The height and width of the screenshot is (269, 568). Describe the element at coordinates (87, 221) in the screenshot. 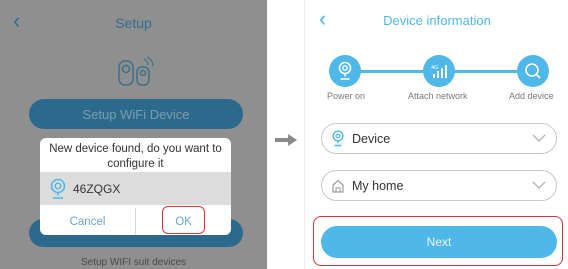

I see `cancel-button: Cancel` at that location.